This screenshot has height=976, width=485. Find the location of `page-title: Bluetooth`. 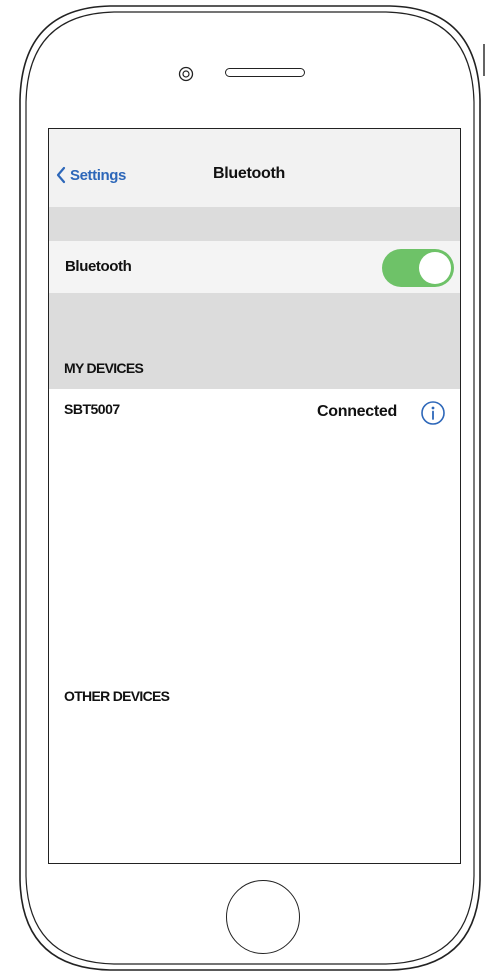

page-title: Bluetooth is located at coordinates (249, 173).